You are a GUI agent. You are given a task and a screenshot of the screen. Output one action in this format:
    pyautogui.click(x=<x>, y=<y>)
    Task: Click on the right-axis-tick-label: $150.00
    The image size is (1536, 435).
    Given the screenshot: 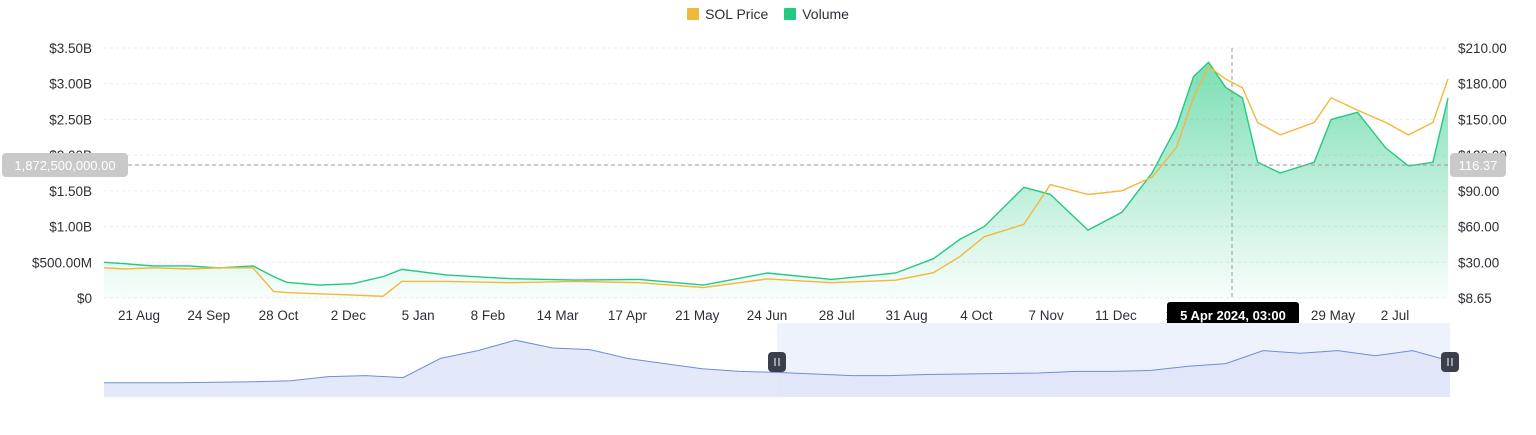 What is the action you would take?
    pyautogui.click(x=1482, y=119)
    